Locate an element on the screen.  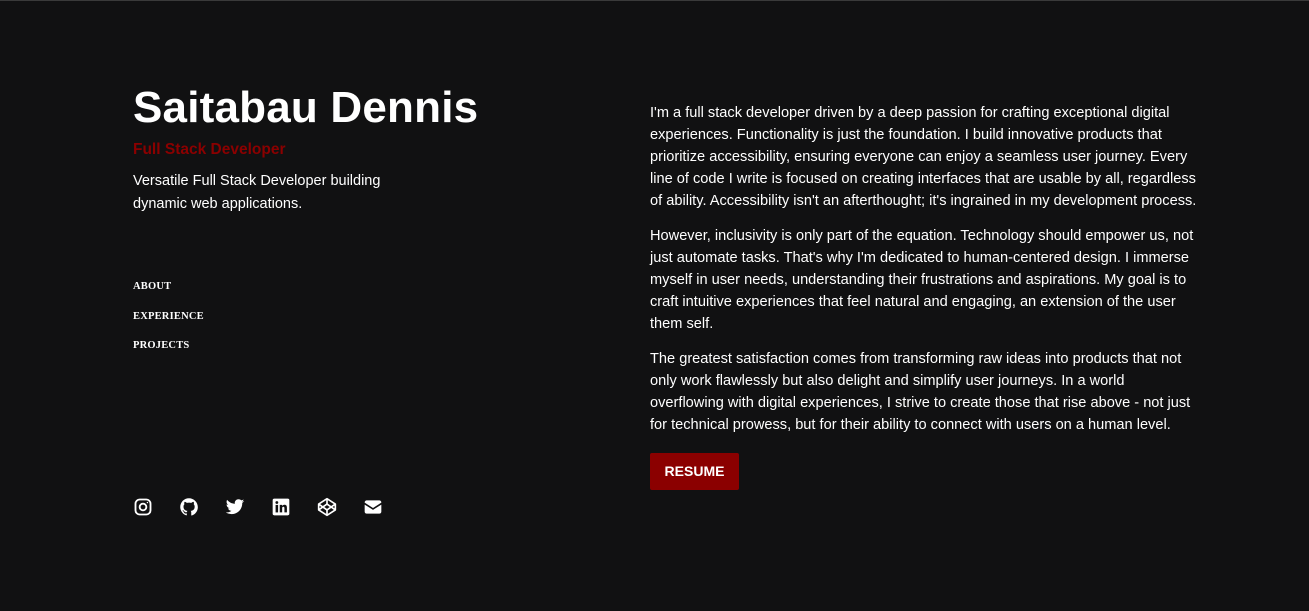
github-icon is located at coordinates (189, 507).